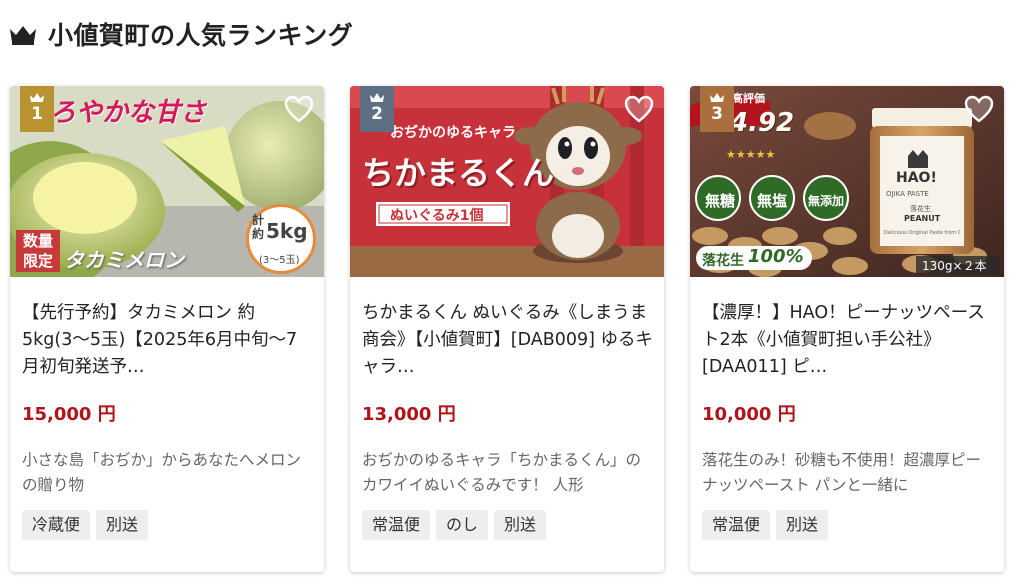  Describe the element at coordinates (762, 123) in the screenshot. I see `rating-value: 4.92` at that location.